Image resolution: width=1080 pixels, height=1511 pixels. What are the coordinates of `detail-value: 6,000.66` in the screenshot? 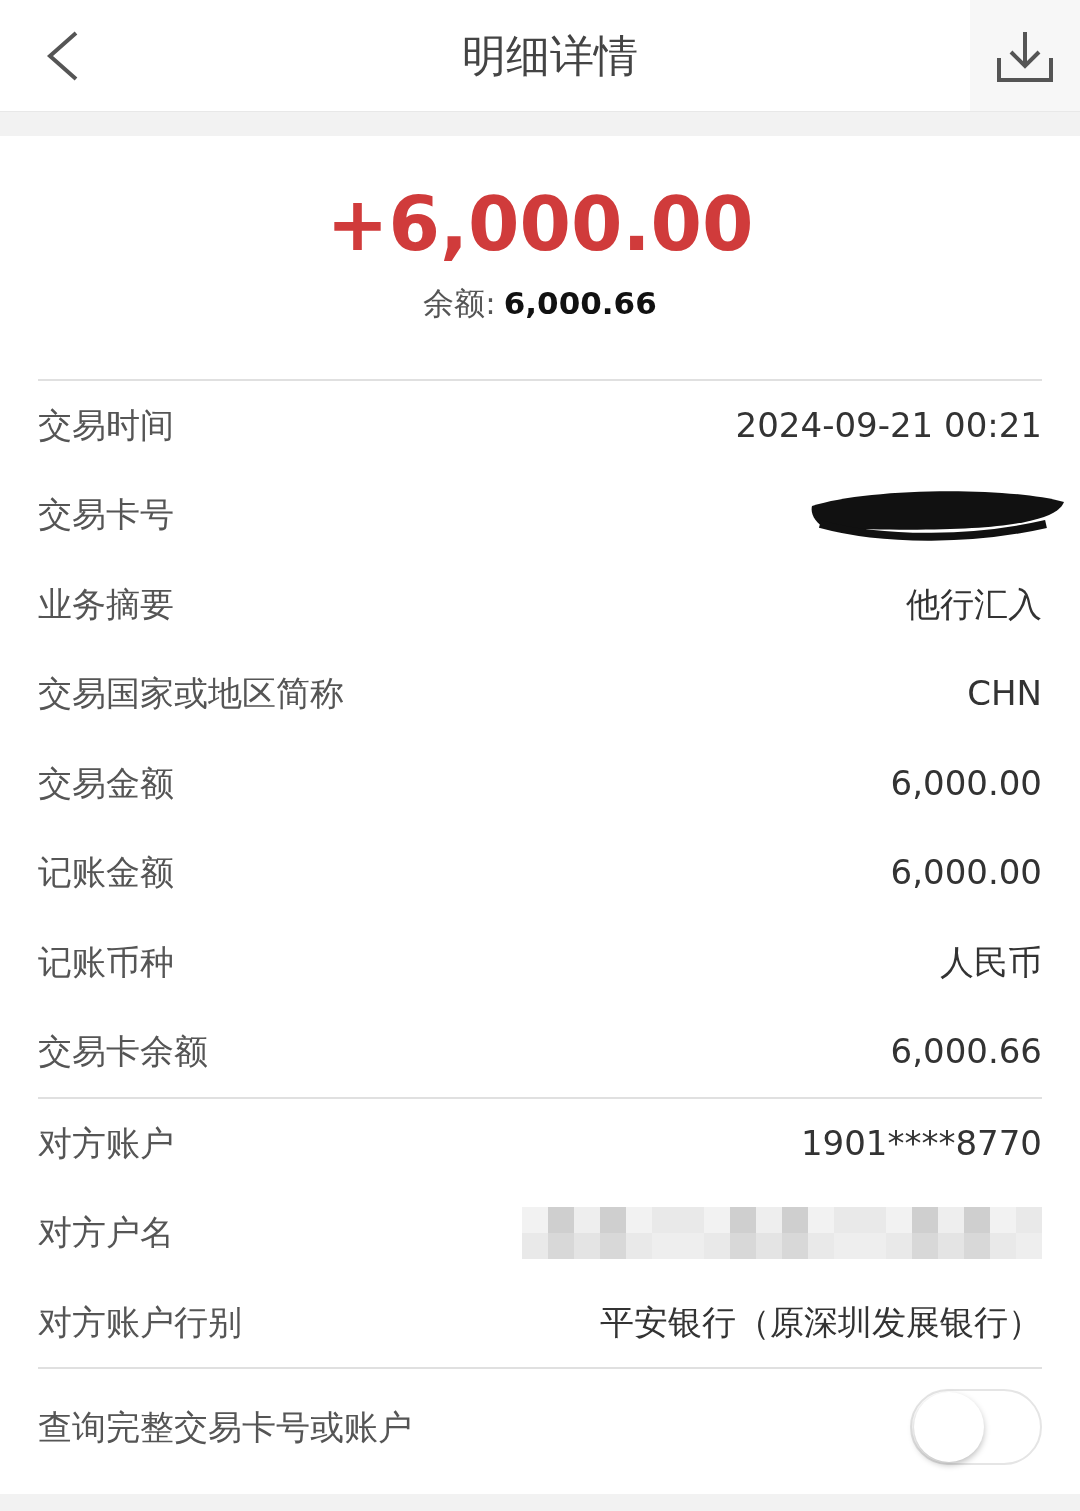 It's located at (966, 1052).